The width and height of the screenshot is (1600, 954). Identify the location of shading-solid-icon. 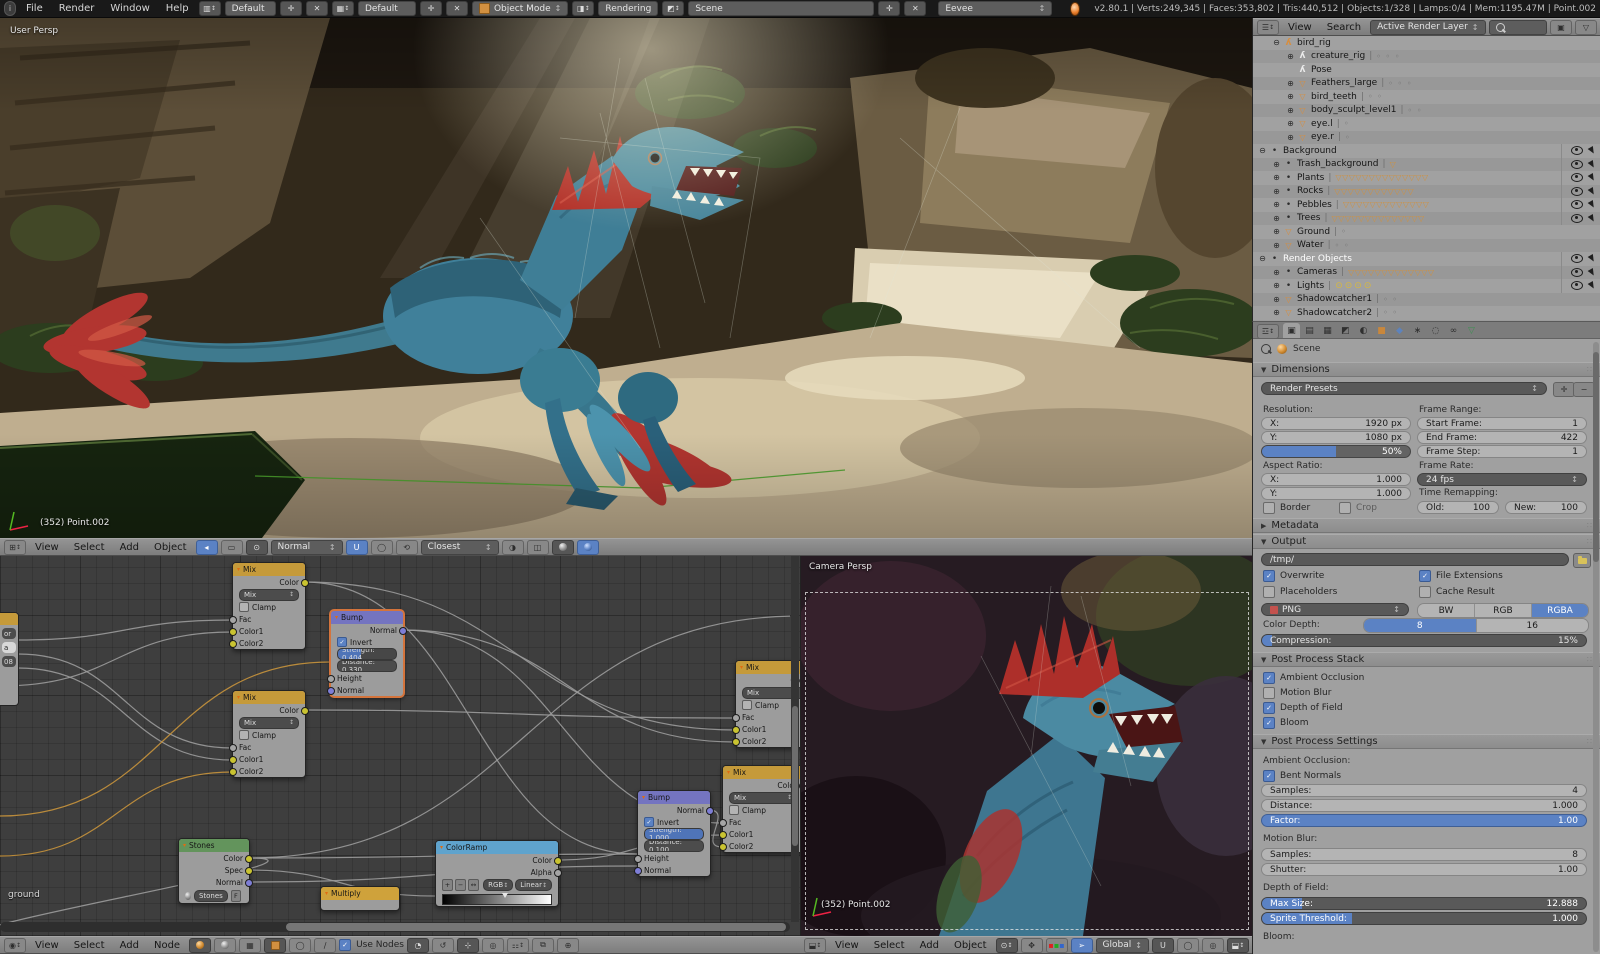
(562, 547).